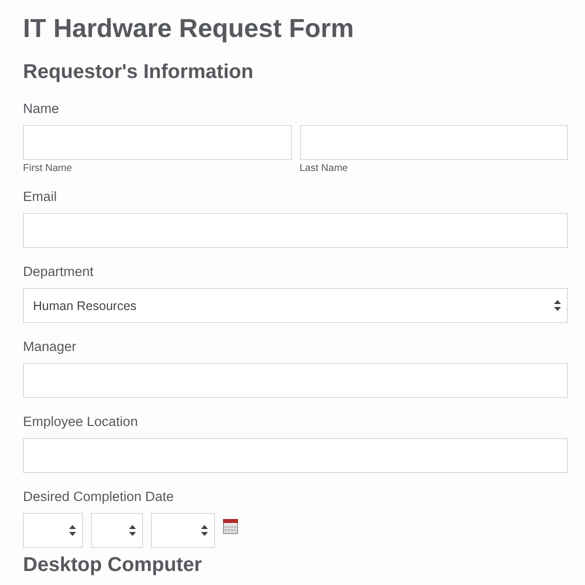 The height and width of the screenshot is (585, 585). Describe the element at coordinates (40, 197) in the screenshot. I see `field-label: Email` at that location.